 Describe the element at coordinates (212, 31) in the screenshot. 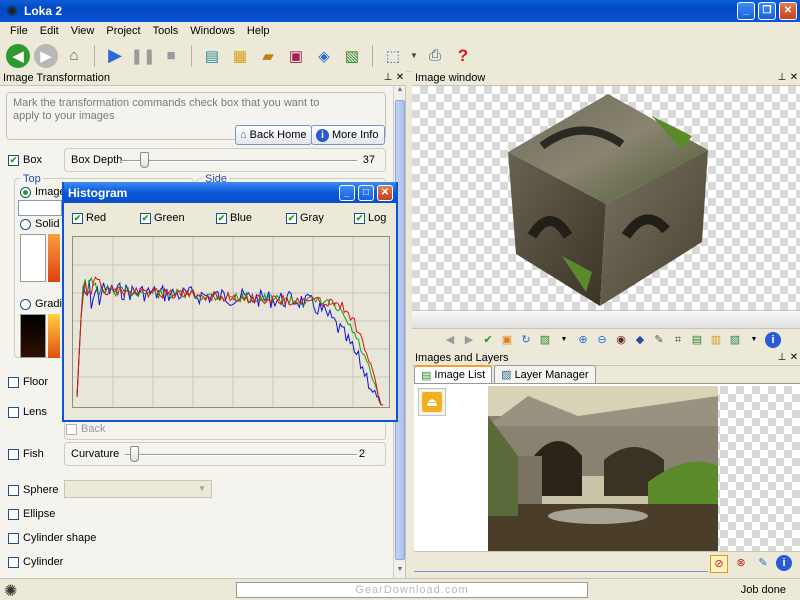

I see `menu-windows: Windows` at that location.